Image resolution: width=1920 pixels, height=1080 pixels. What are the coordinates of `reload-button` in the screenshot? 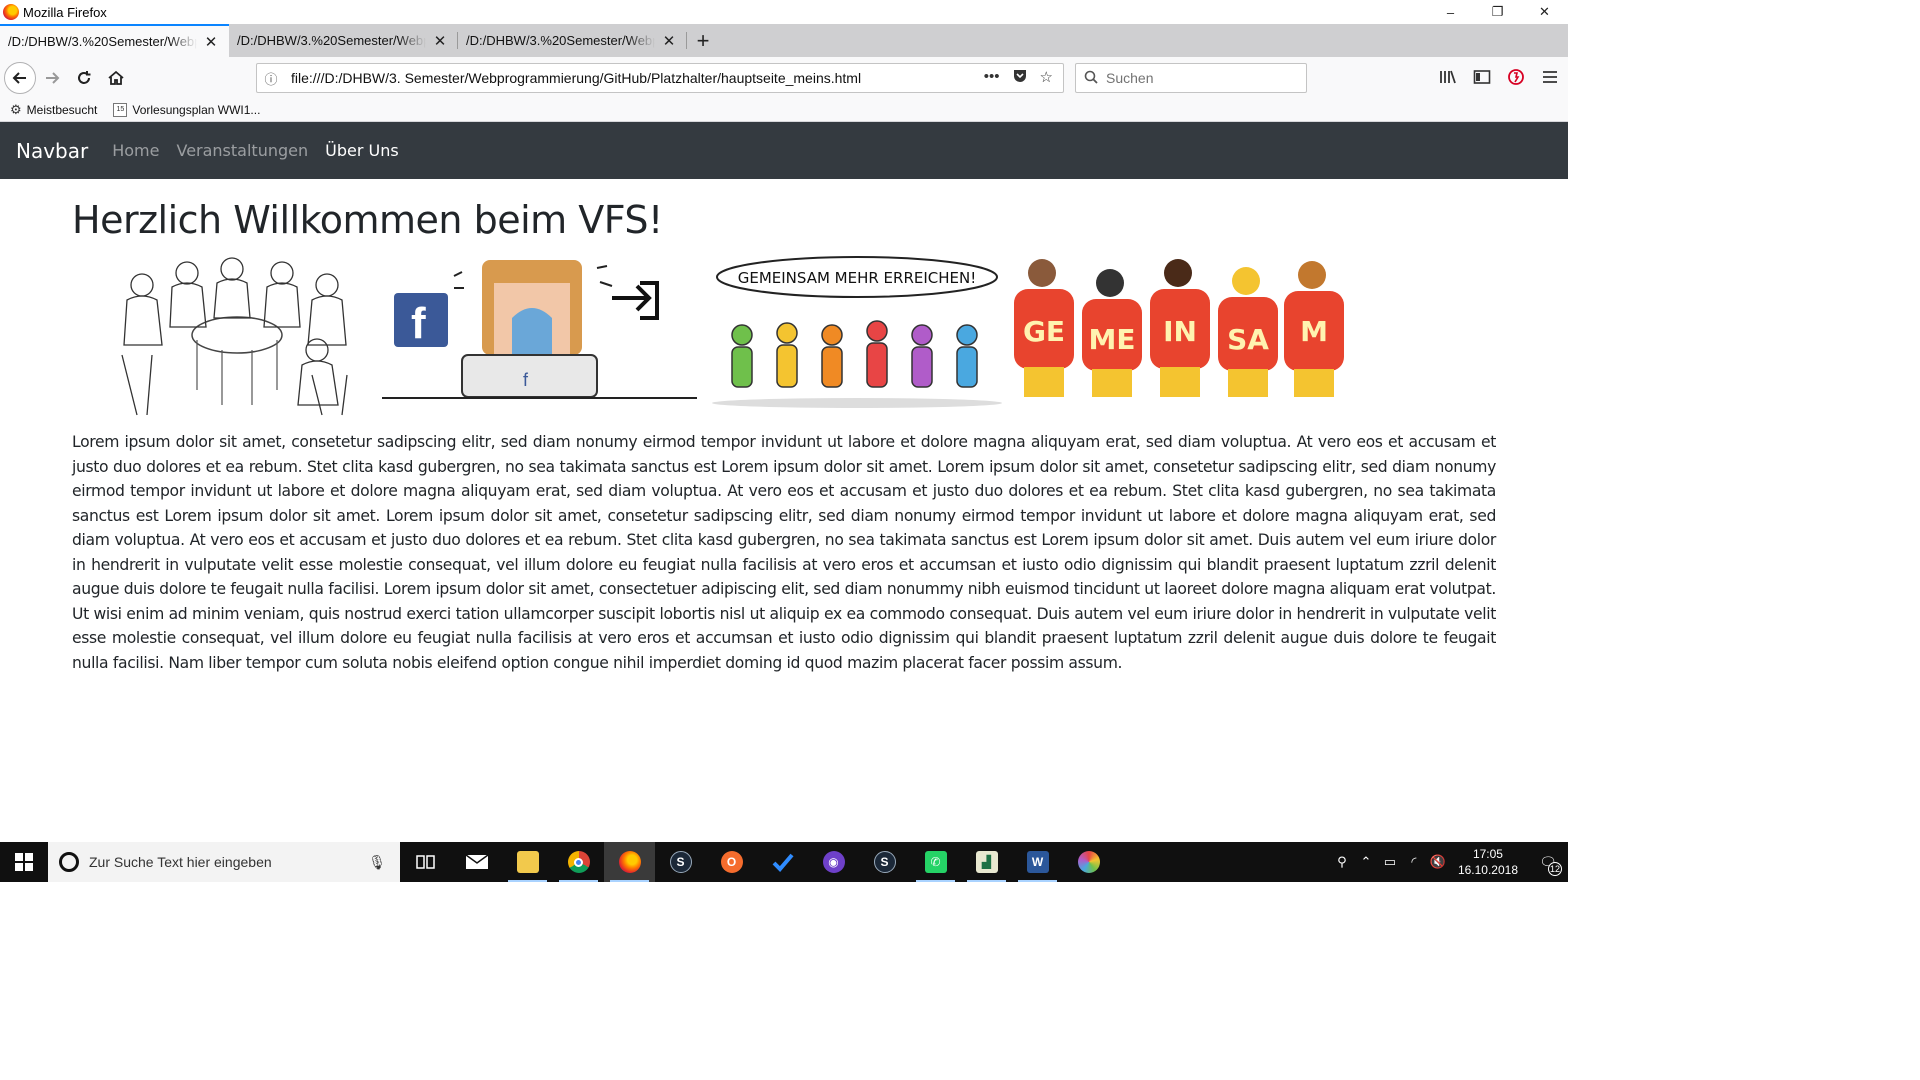 It's located at (84, 78).